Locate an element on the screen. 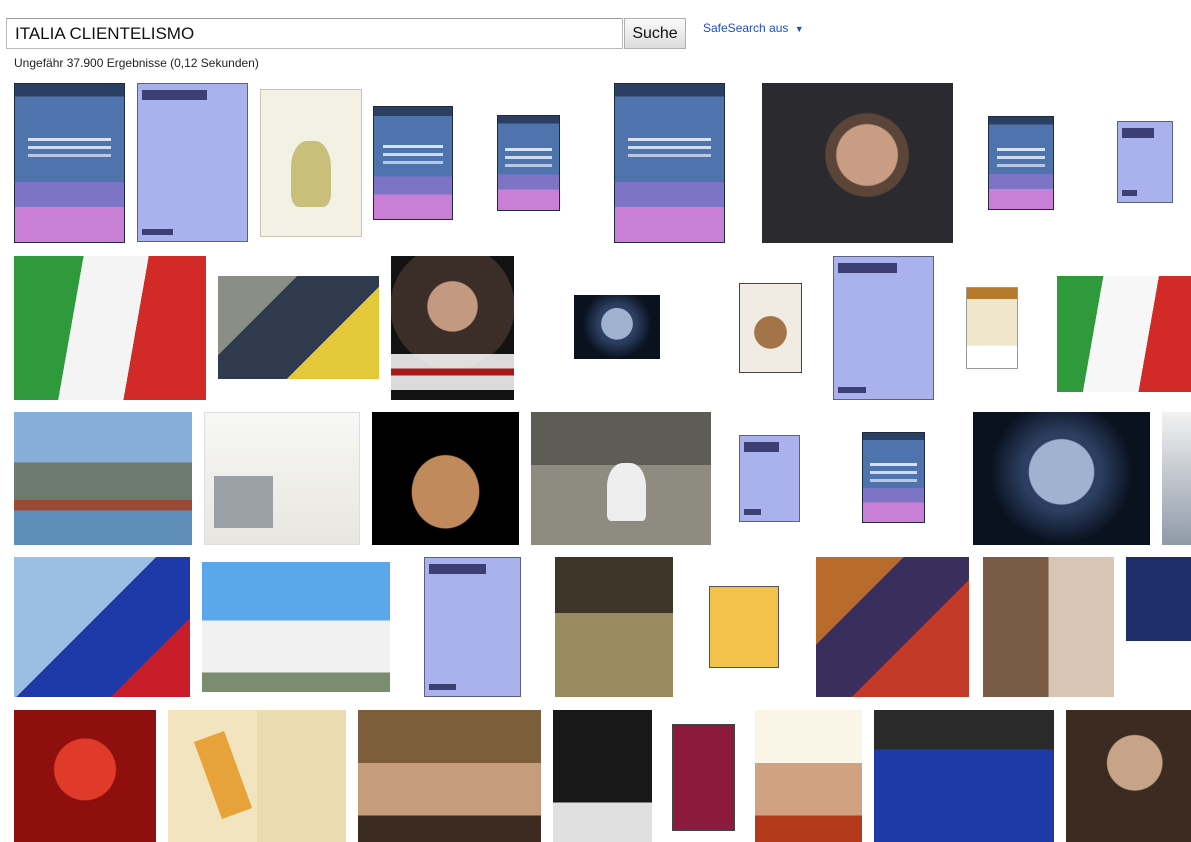 The height and width of the screenshot is (842, 1191). safesearch-label: SafeSearch aus is located at coordinates (746, 28).